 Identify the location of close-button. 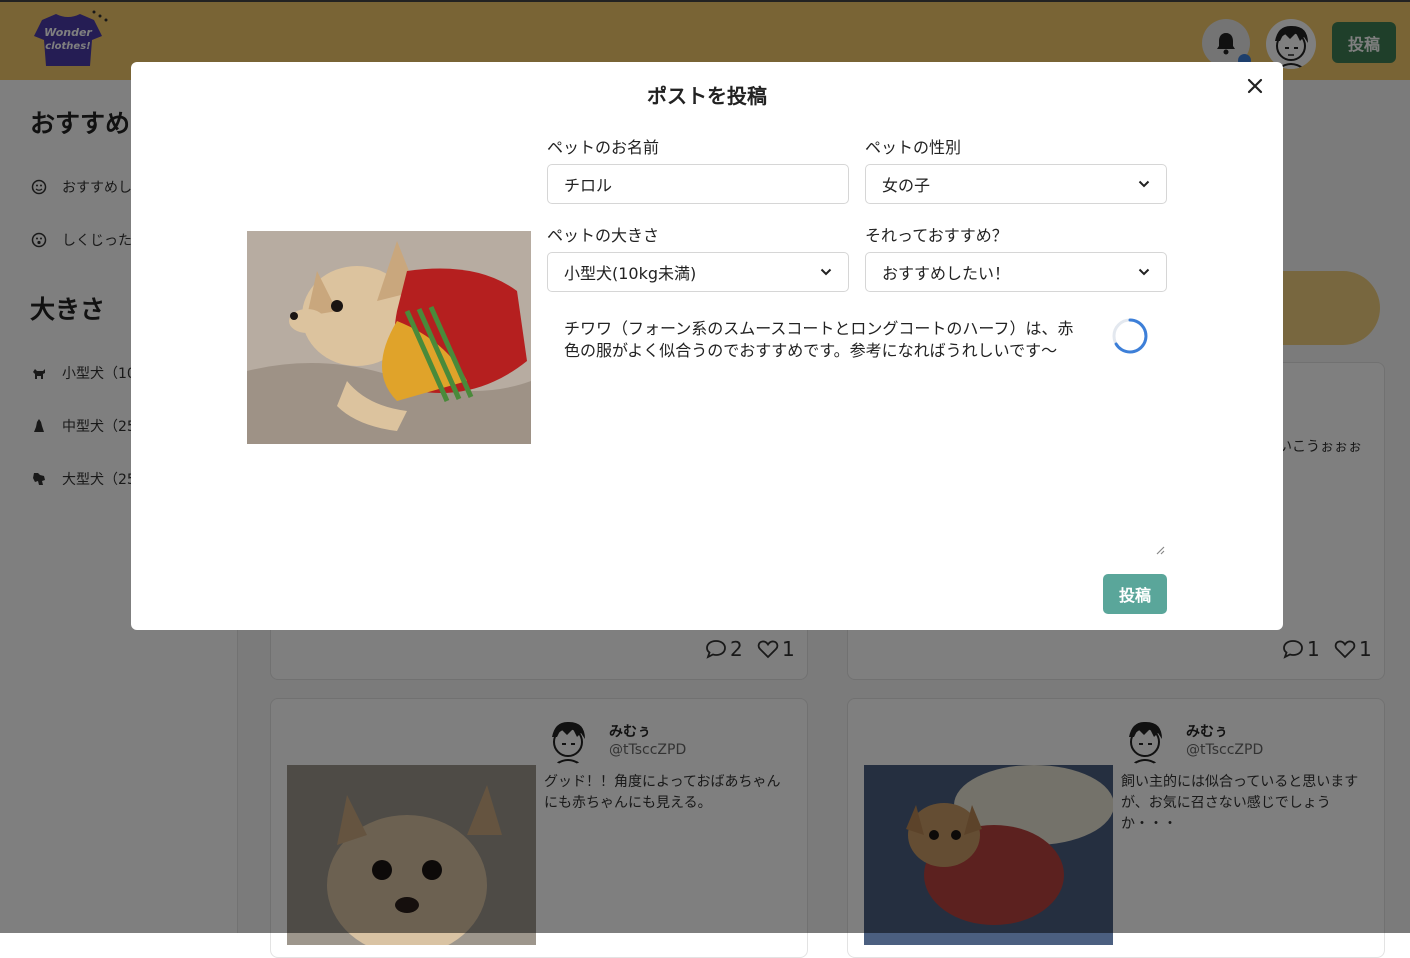
(1255, 86).